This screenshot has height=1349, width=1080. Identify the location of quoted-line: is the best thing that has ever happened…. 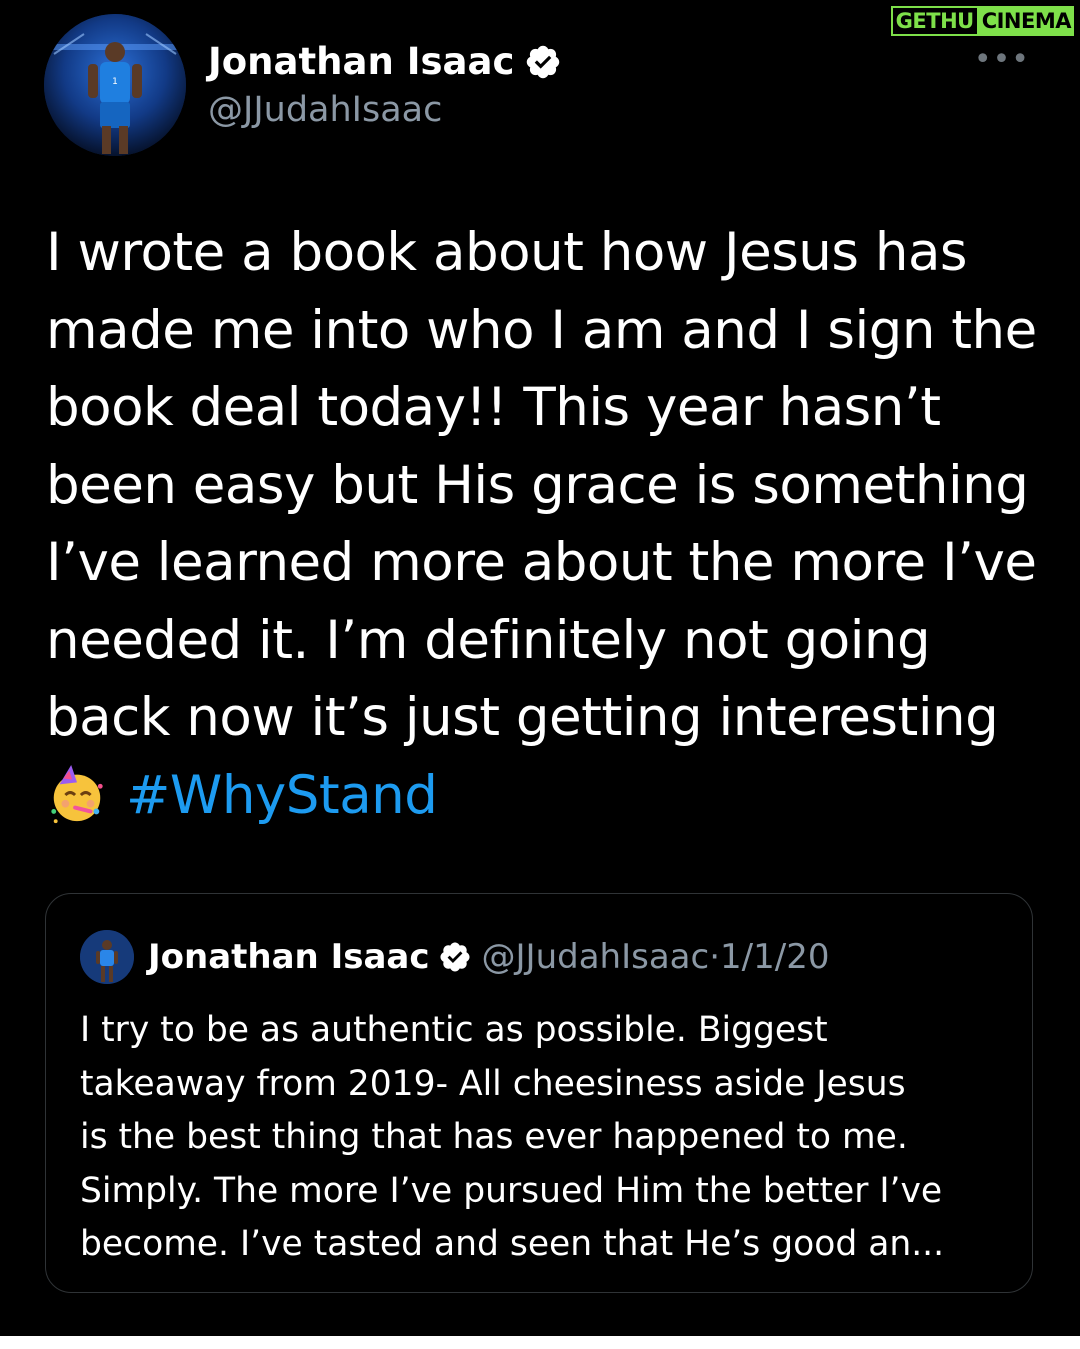
(494, 1137).